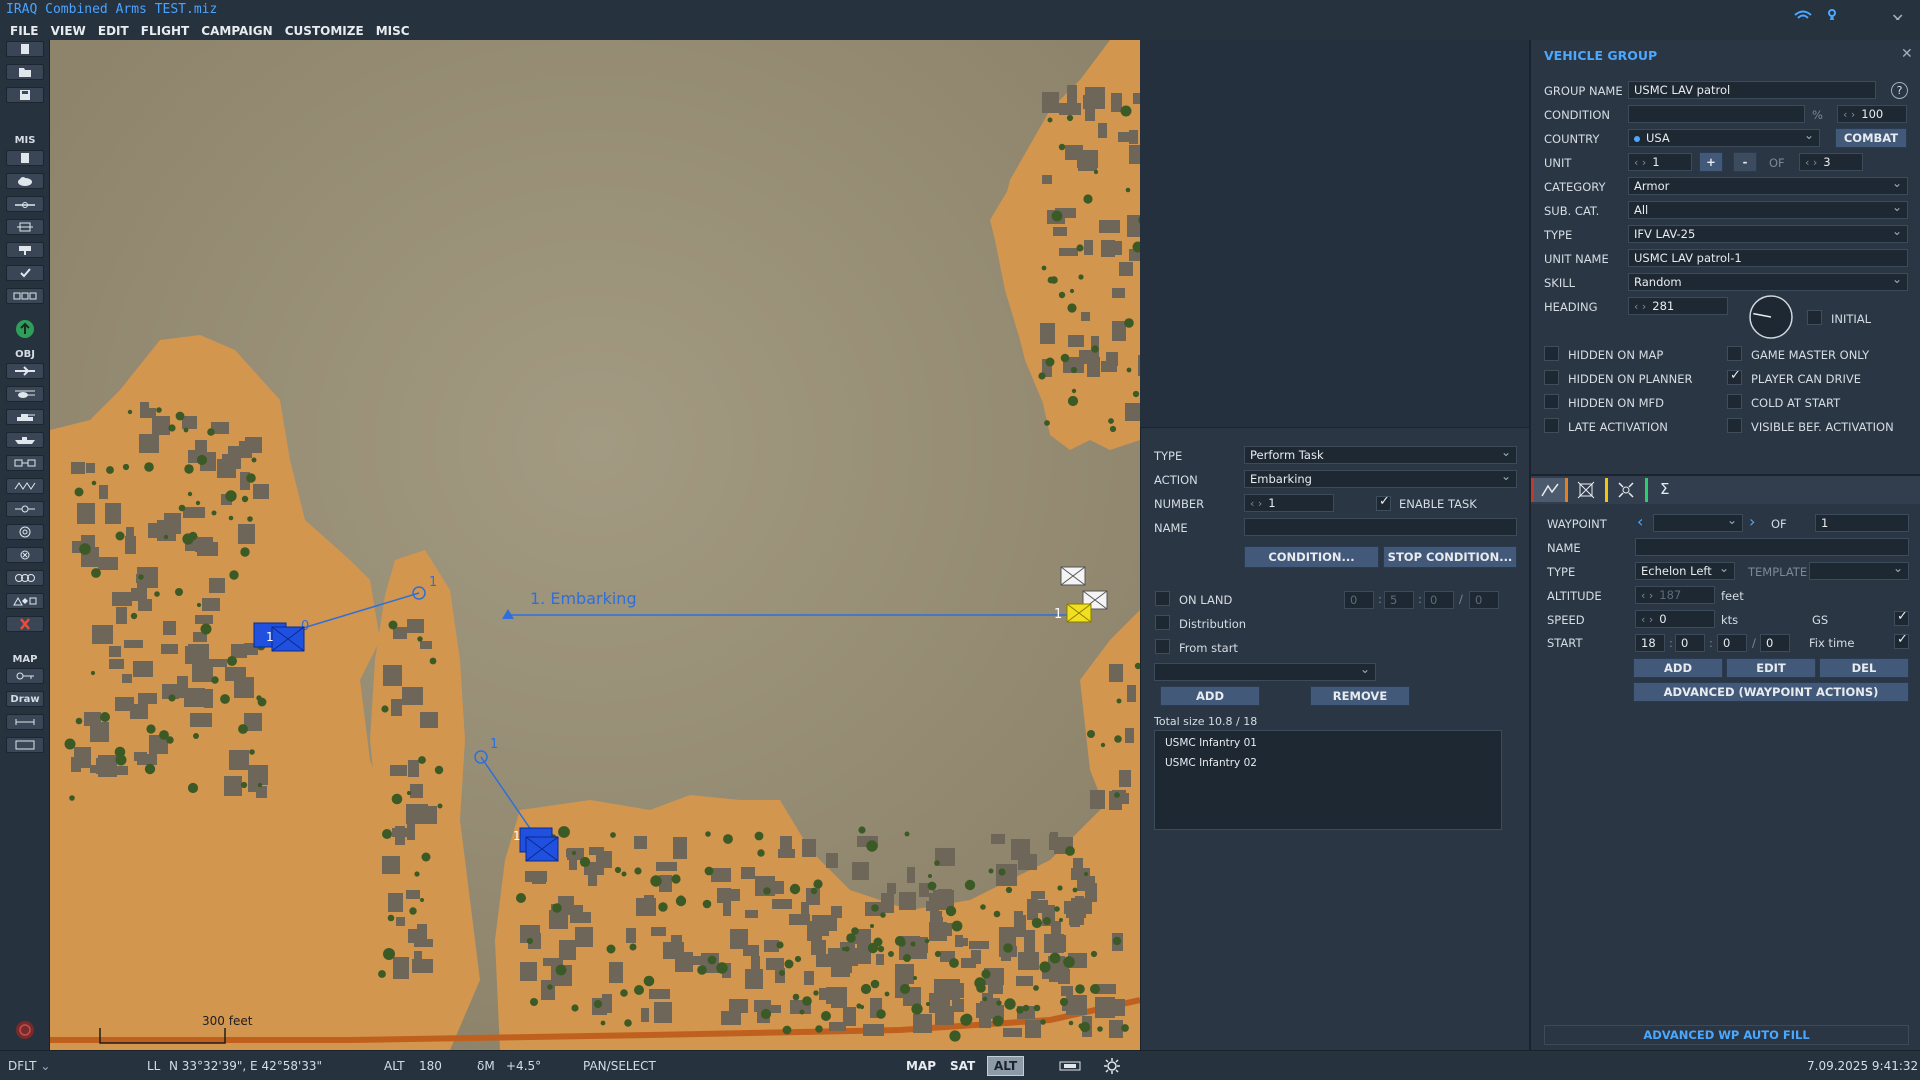 Image resolution: width=1920 pixels, height=1080 pixels. I want to click on remove-cargo-button: REMOVE, so click(1360, 696).